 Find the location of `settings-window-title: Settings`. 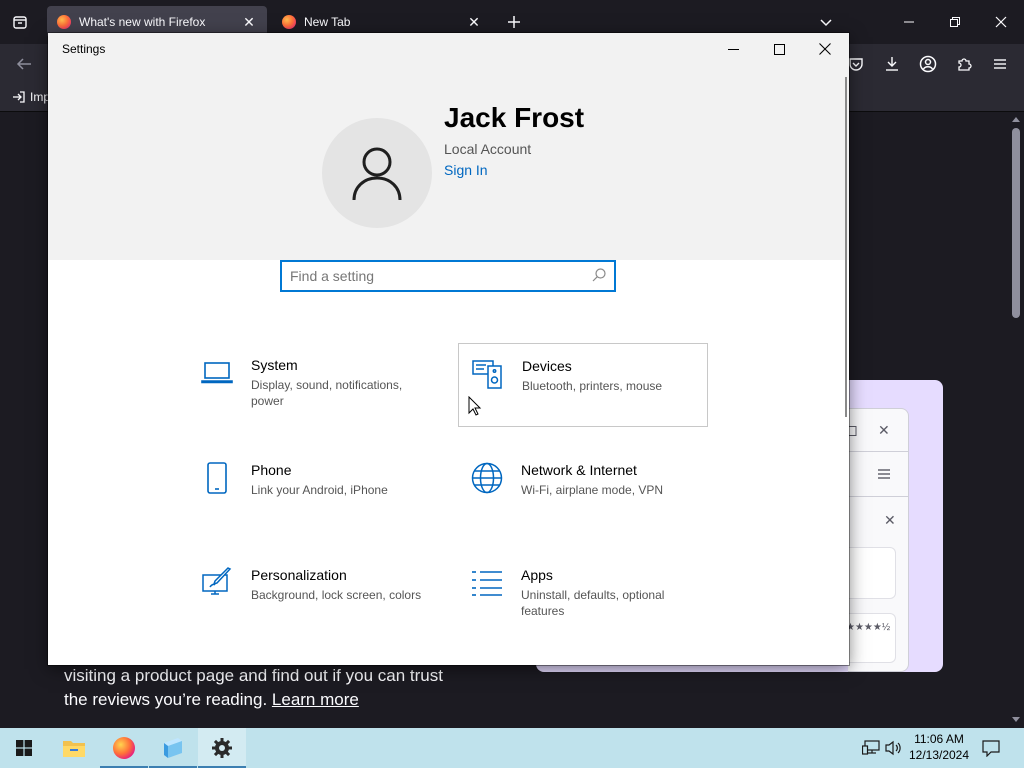

settings-window-title: Settings is located at coordinates (84, 49).